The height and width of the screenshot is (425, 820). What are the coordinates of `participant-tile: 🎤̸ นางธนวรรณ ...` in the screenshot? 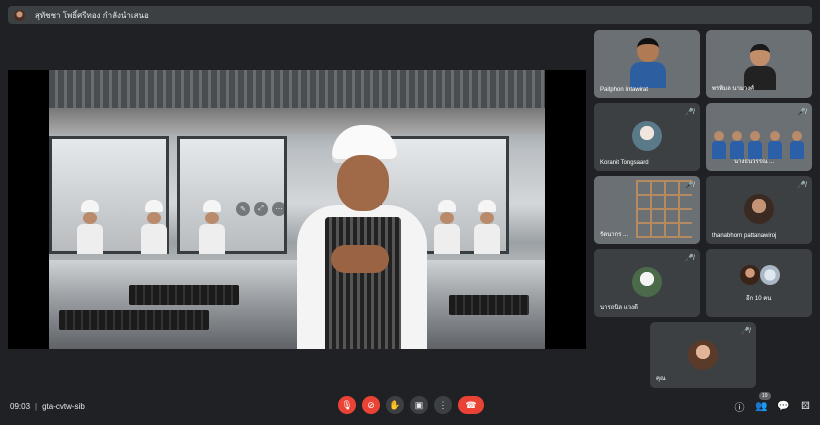 It's located at (759, 137).